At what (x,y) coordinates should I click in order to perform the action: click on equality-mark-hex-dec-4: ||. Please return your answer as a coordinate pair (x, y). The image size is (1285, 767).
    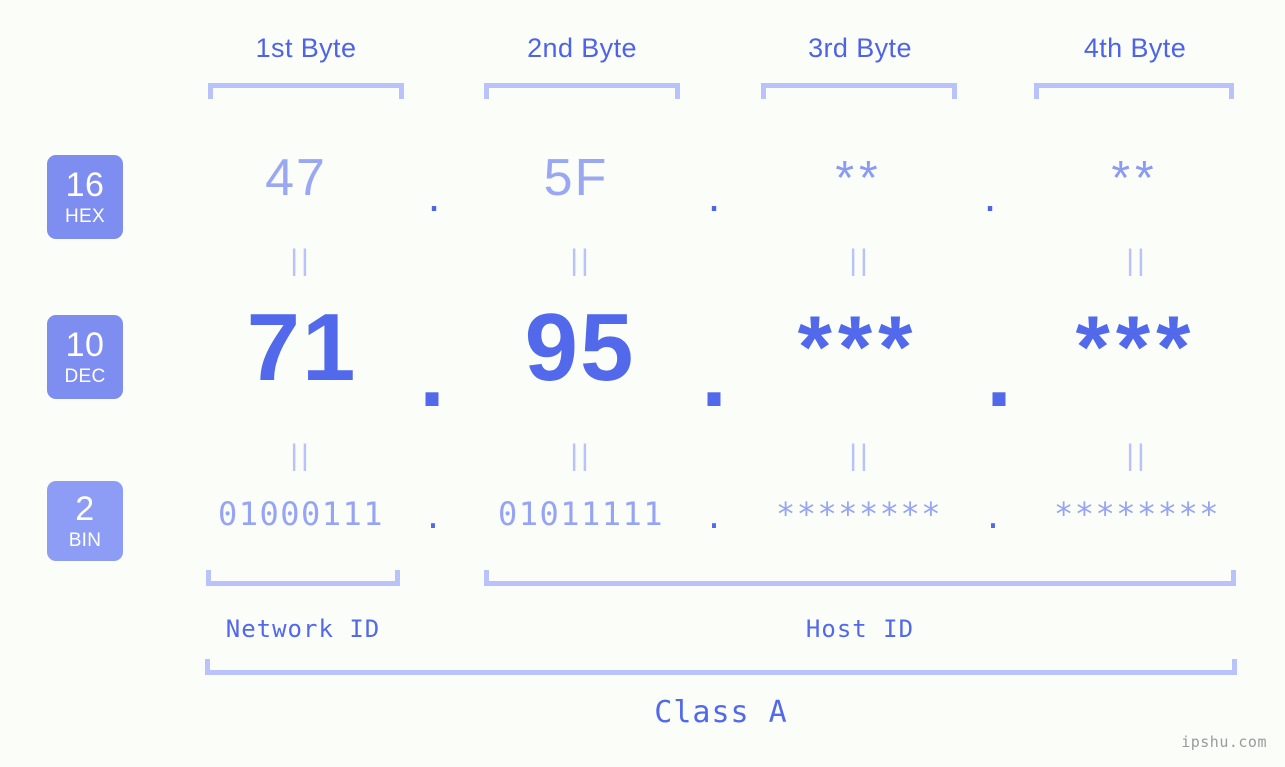
    Looking at the image, I should click on (1137, 260).